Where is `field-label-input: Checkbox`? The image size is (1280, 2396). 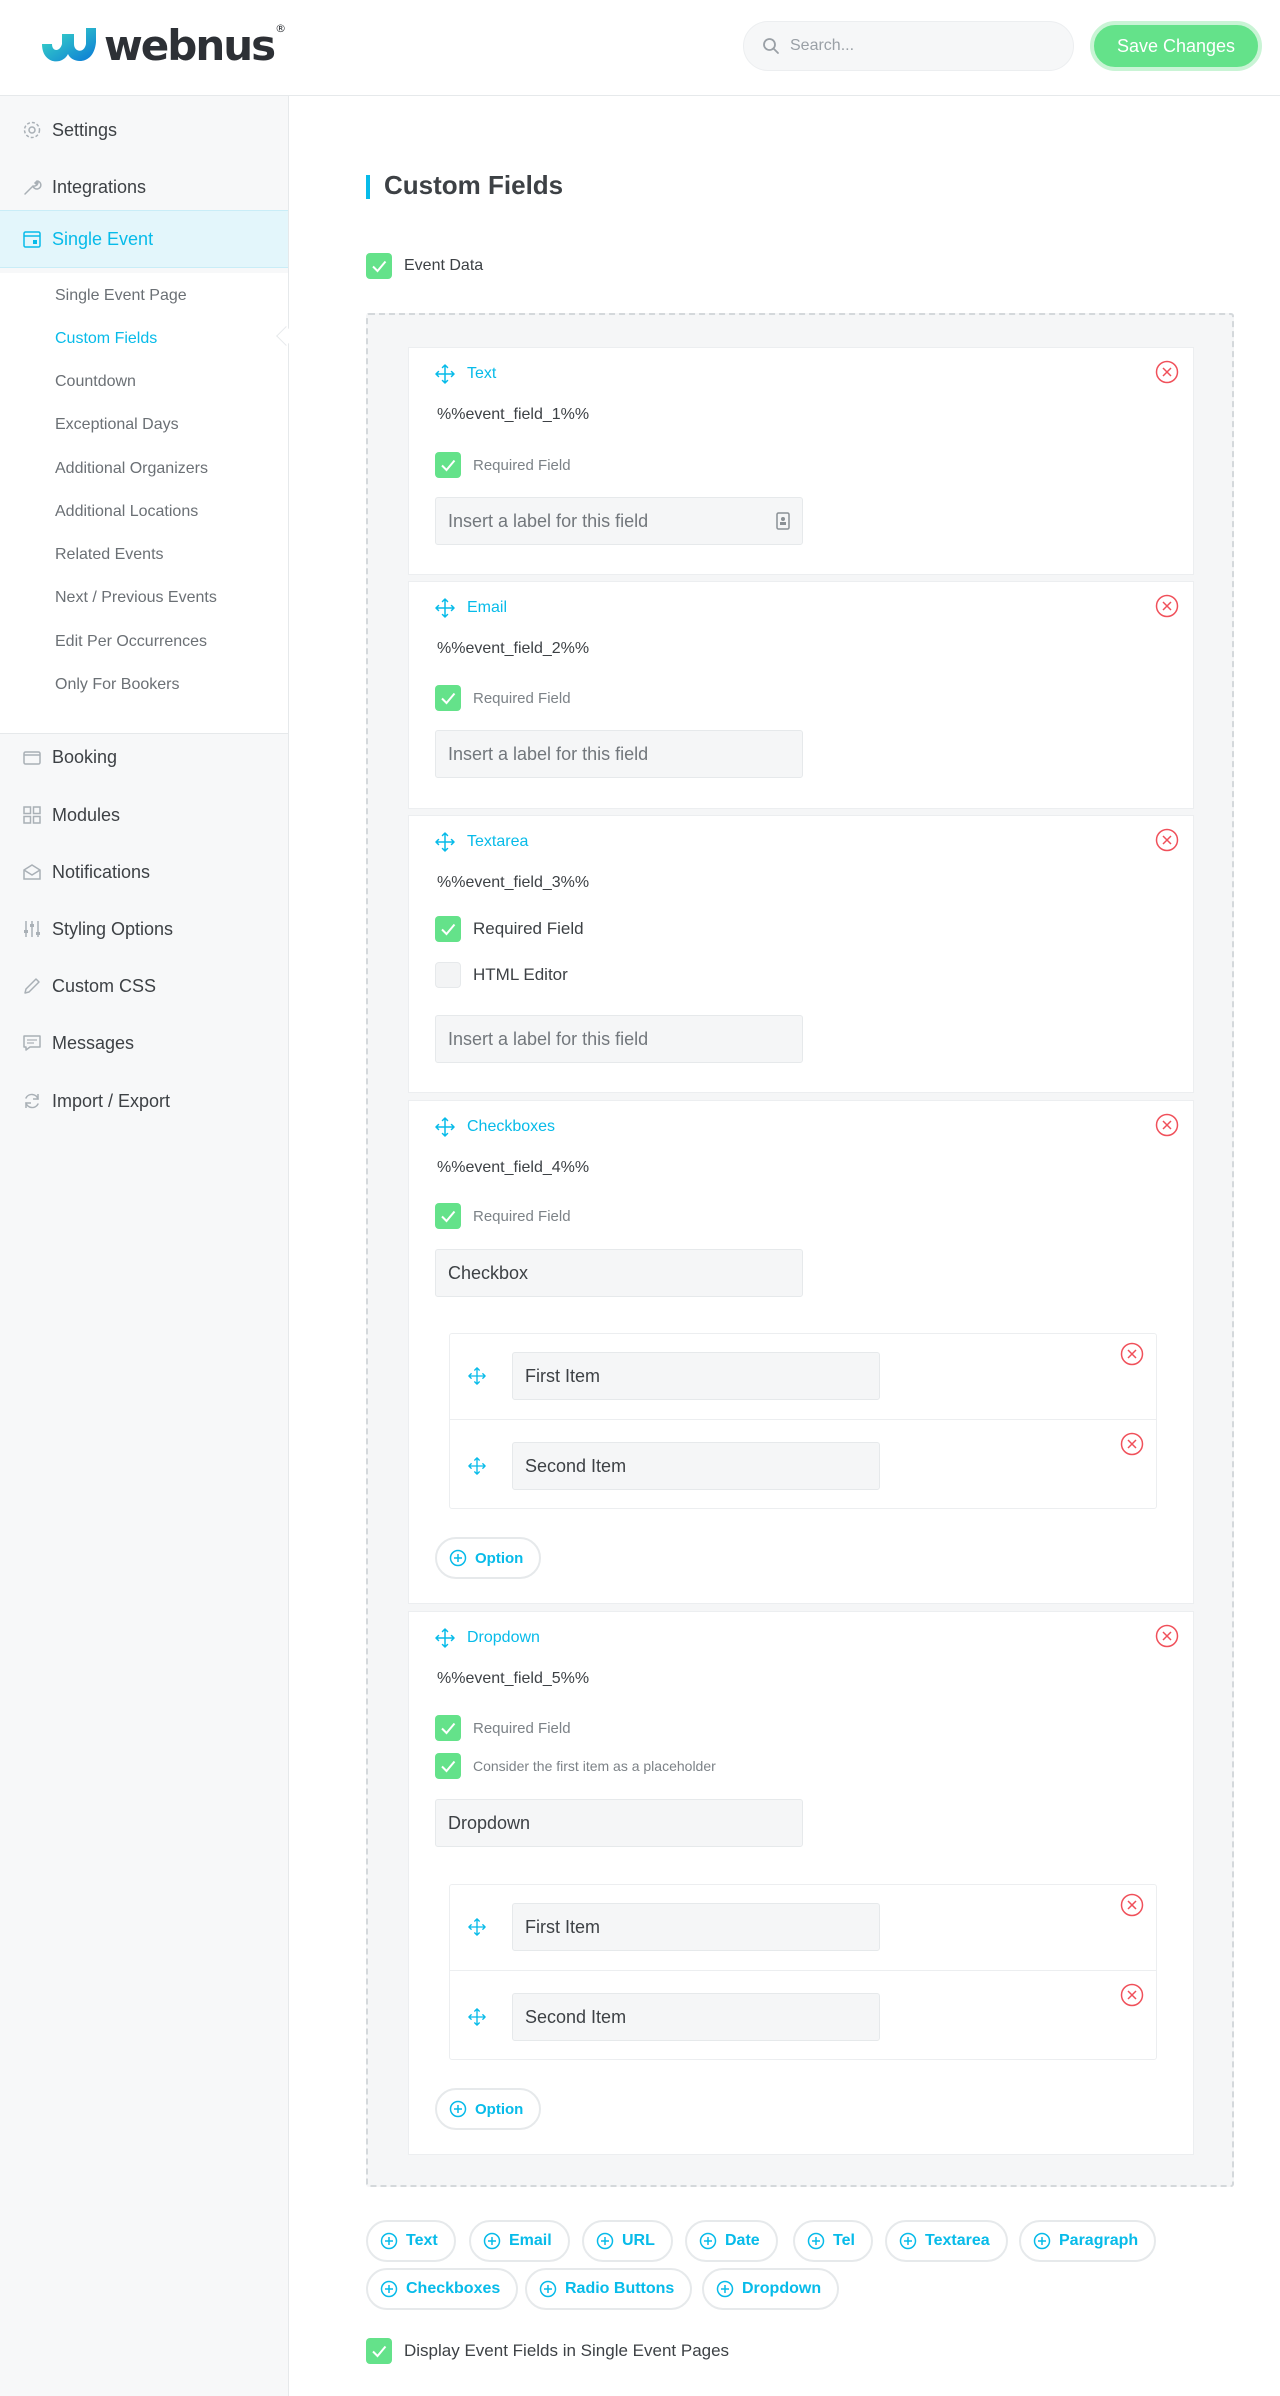
field-label-input: Checkbox is located at coordinates (619, 1273).